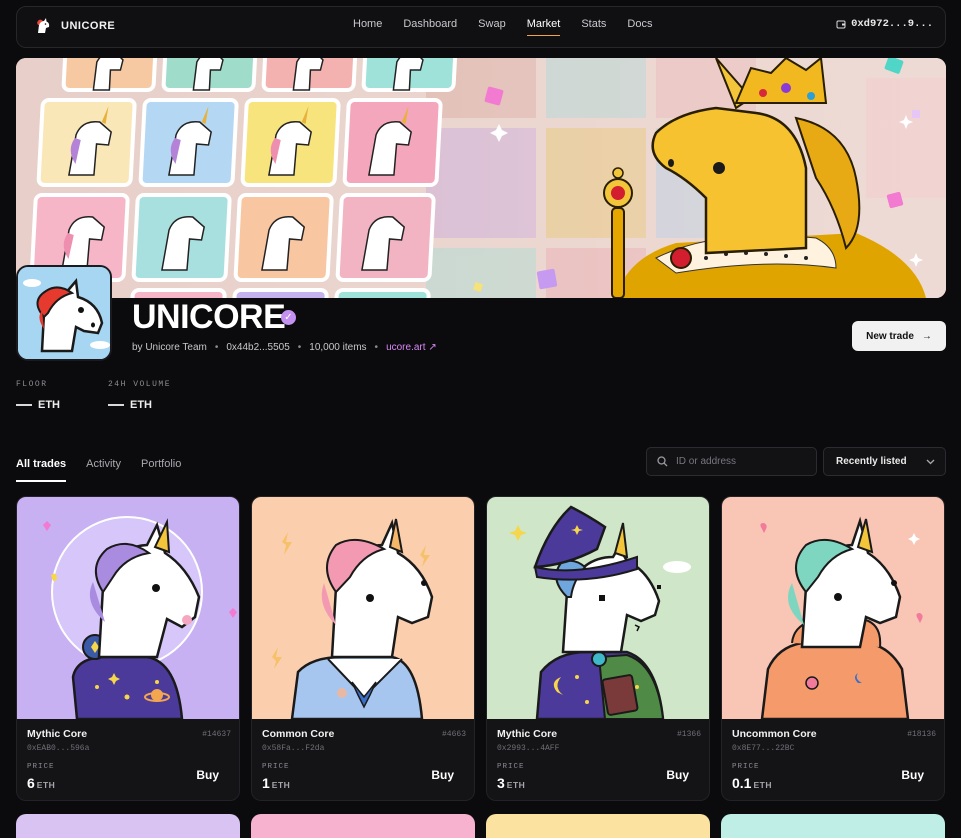  I want to click on tab-activity: Activity, so click(103, 470).